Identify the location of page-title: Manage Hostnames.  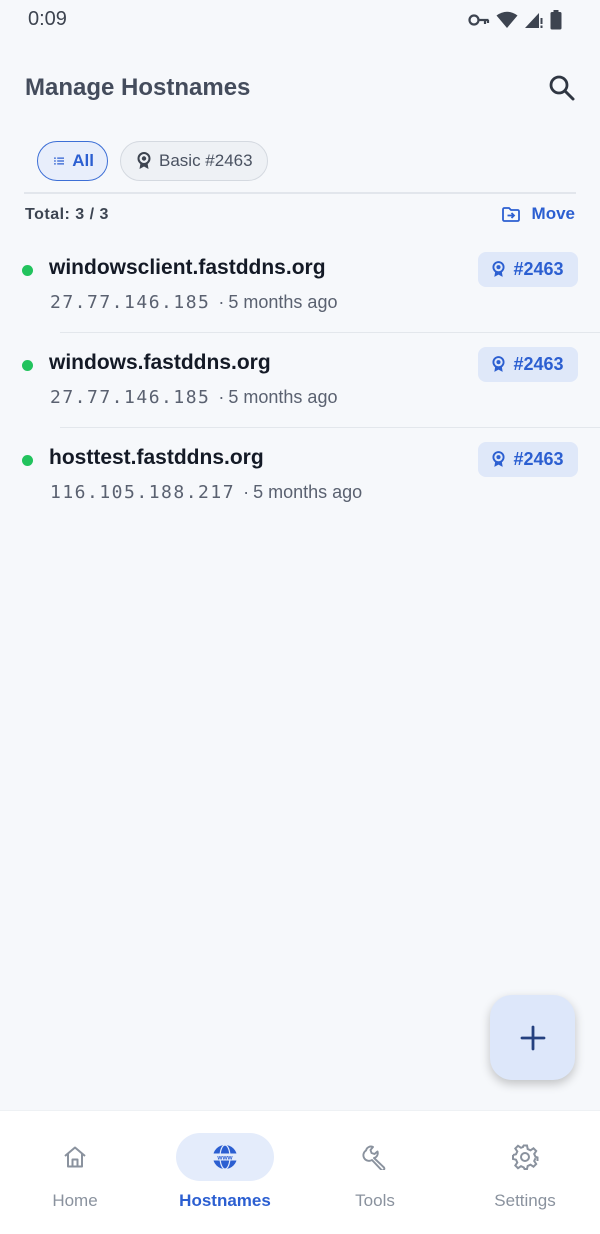
(138, 87).